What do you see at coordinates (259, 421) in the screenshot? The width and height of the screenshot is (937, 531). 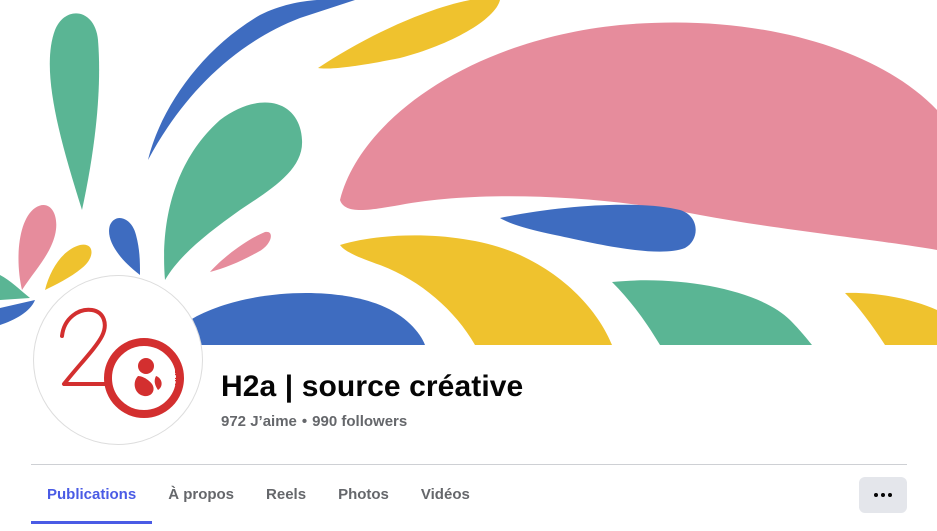 I see `likes-count: 972 J’aime` at bounding box center [259, 421].